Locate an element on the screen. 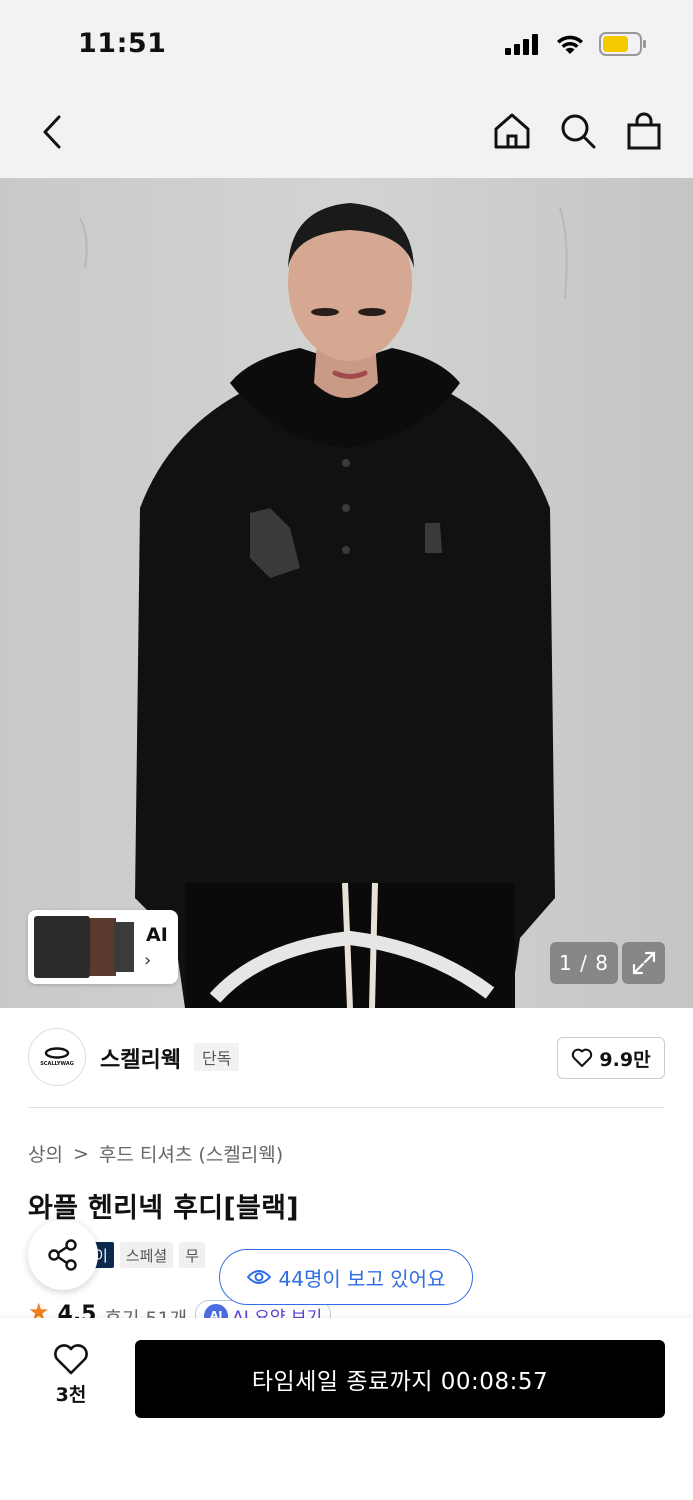 Image resolution: width=693 pixels, height=1500 pixels. back-button is located at coordinates (52, 132).